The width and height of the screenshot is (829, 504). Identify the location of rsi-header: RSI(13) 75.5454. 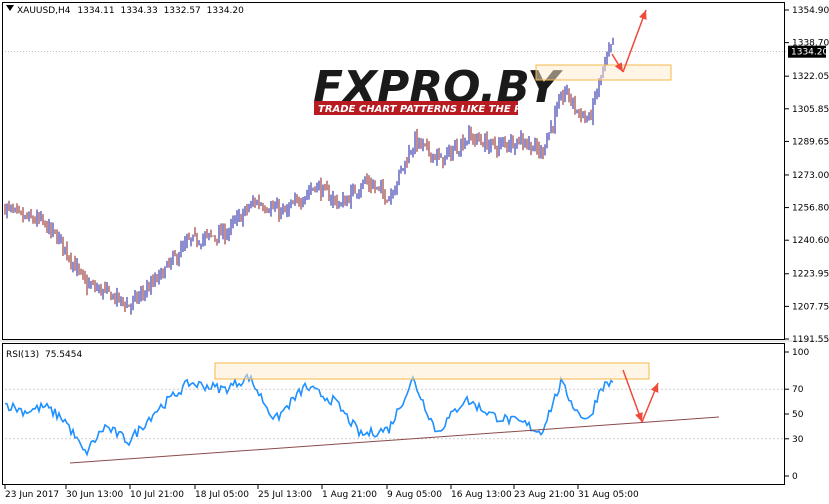
(44, 355).